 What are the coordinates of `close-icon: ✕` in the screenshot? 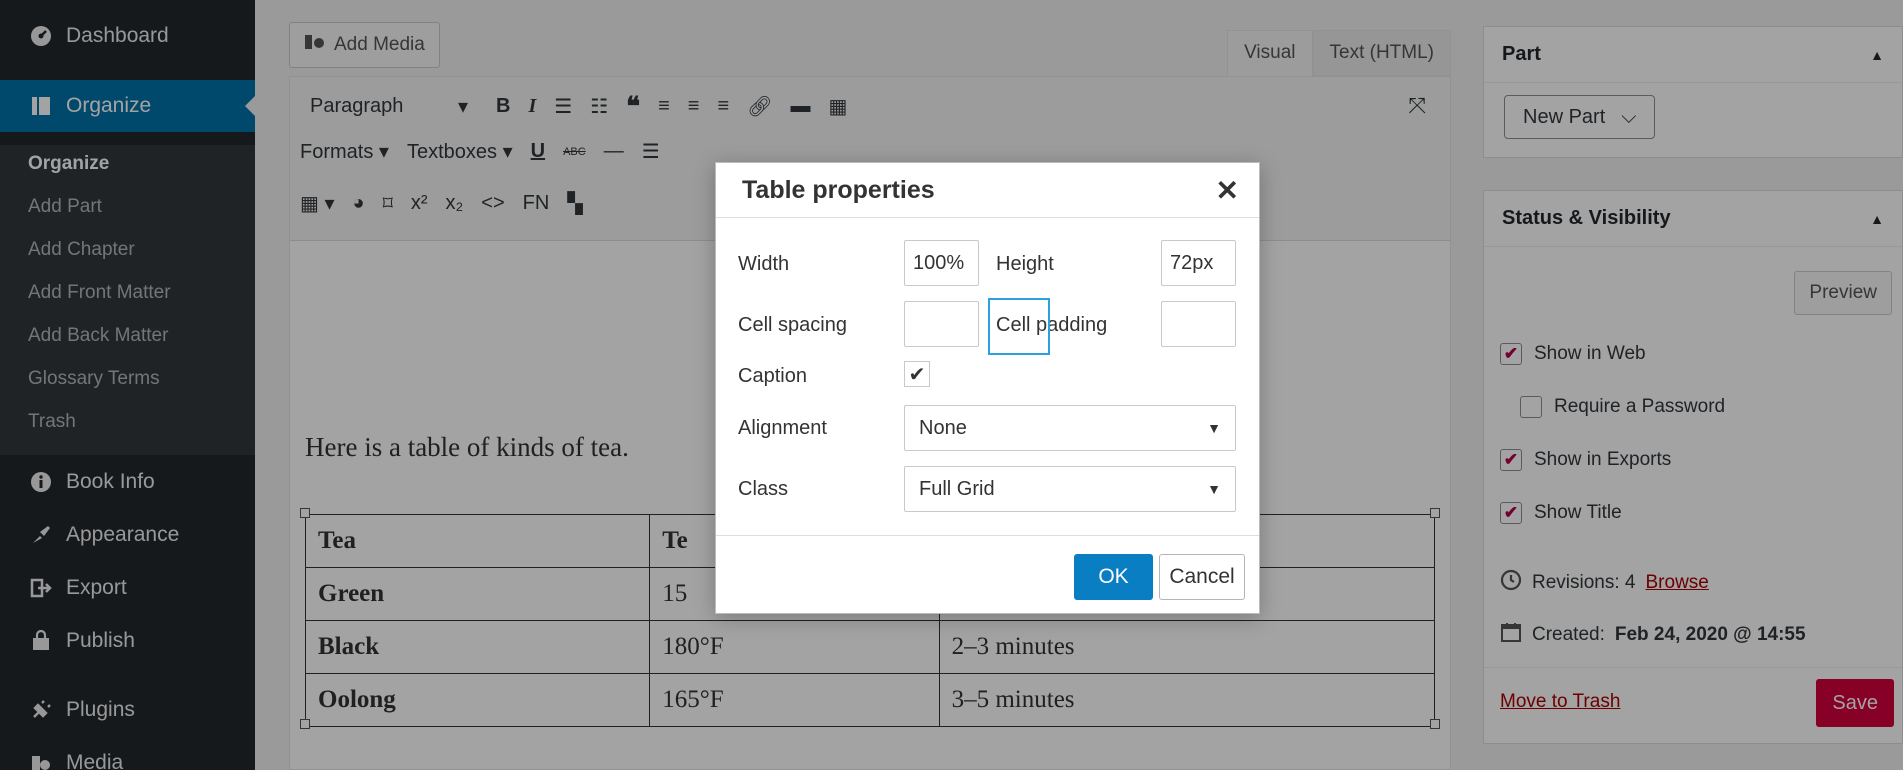 It's located at (1227, 190).